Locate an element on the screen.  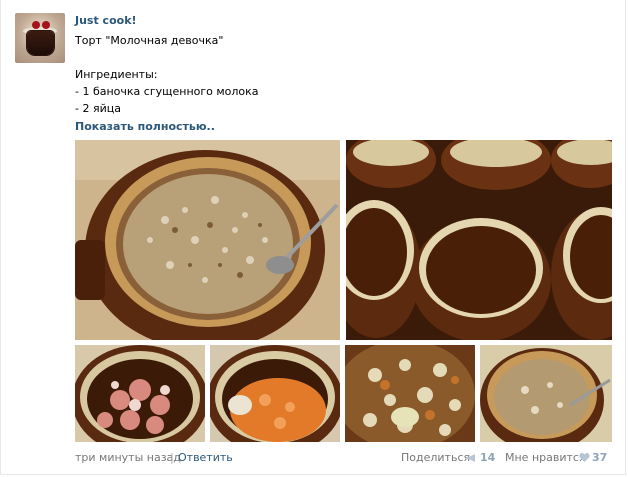
photo-pot-buckwheat-small-image is located at coordinates (546, 393).